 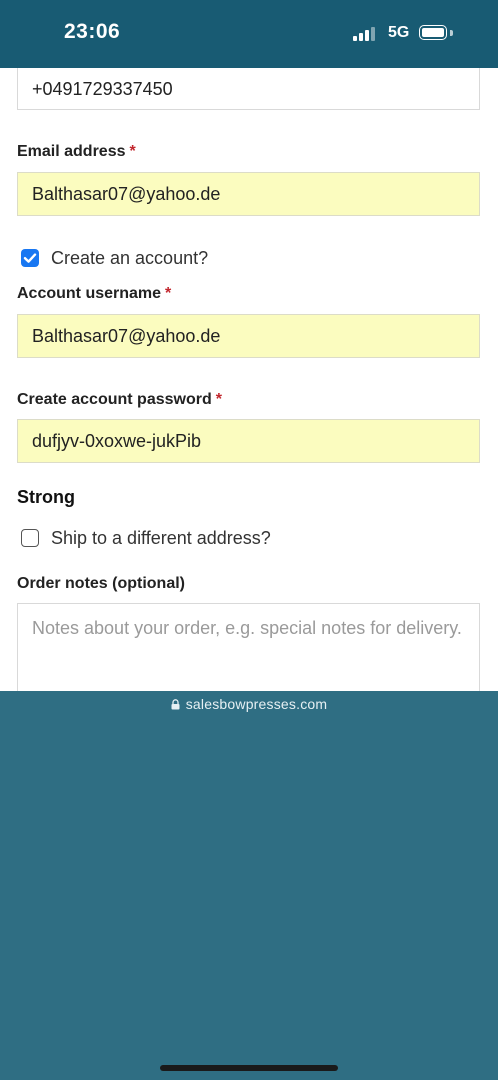 I want to click on network-type: 5G, so click(x=399, y=32).